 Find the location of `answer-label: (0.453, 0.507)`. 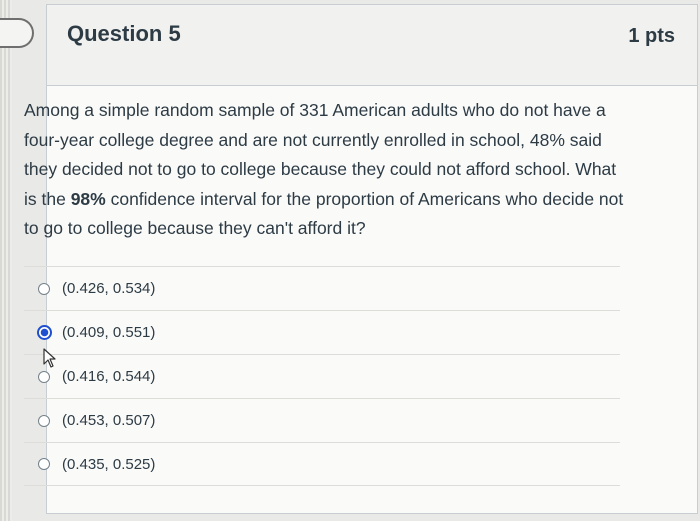

answer-label: (0.453, 0.507) is located at coordinates (109, 420).